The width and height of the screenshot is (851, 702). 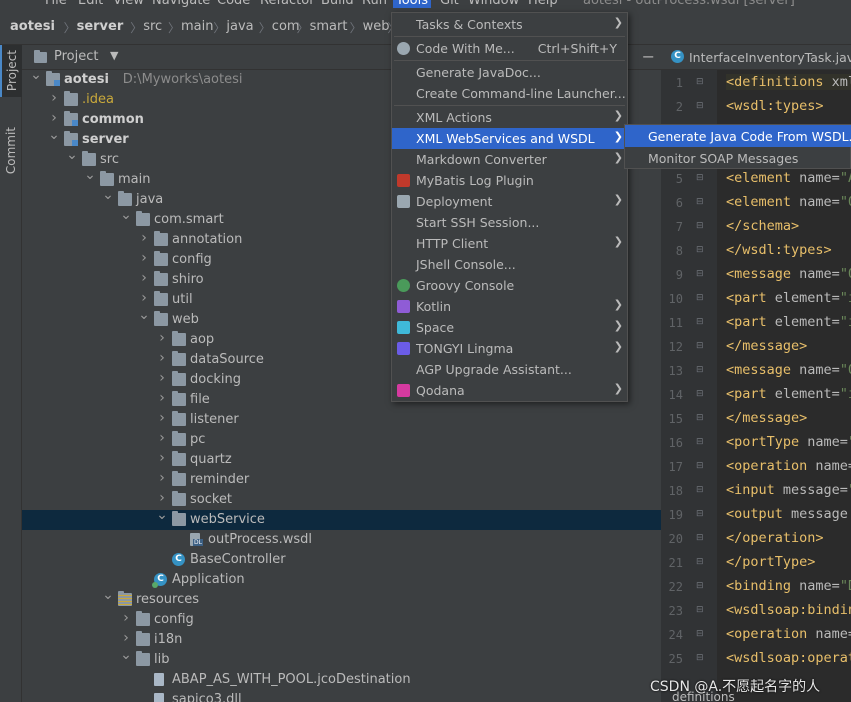 I want to click on menu-item-xml-actions: XML Actions ❯, so click(x=509, y=117).